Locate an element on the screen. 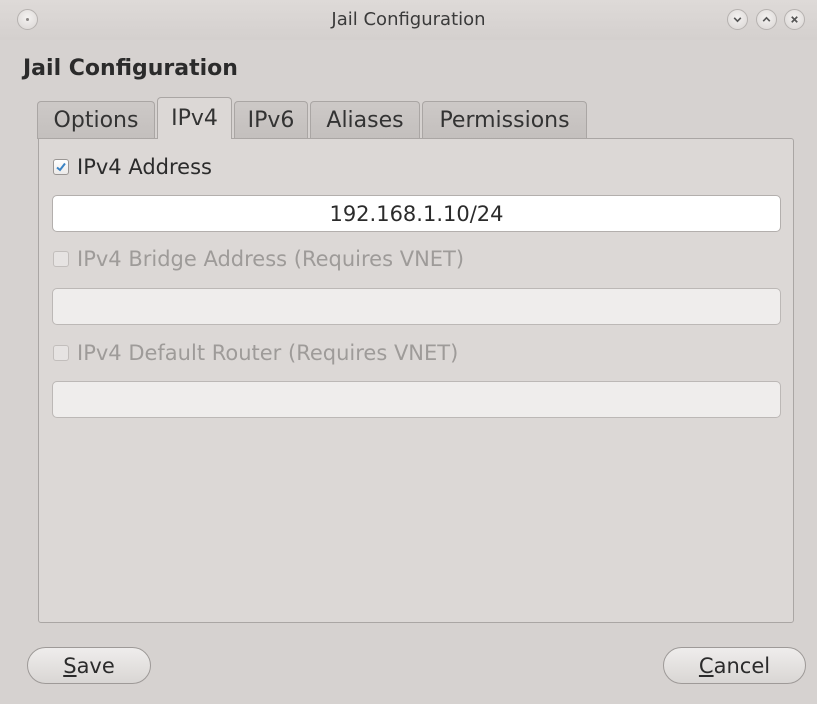  window-title: Jail Configuration is located at coordinates (408, 19).